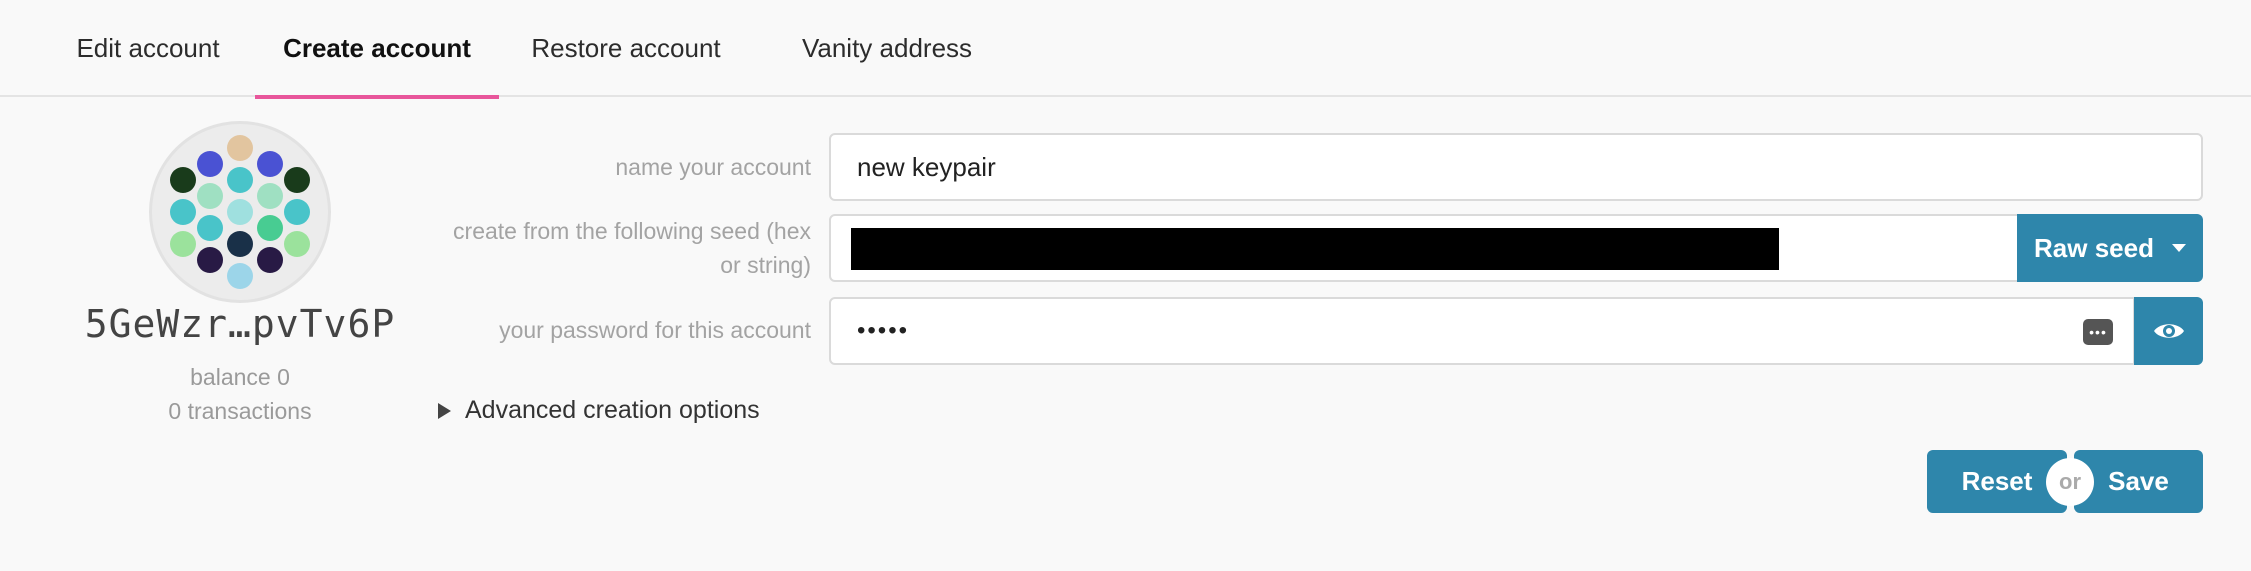 The height and width of the screenshot is (571, 2251). What do you see at coordinates (2098, 332) in the screenshot?
I see `password-manager-icon: •••` at bounding box center [2098, 332].